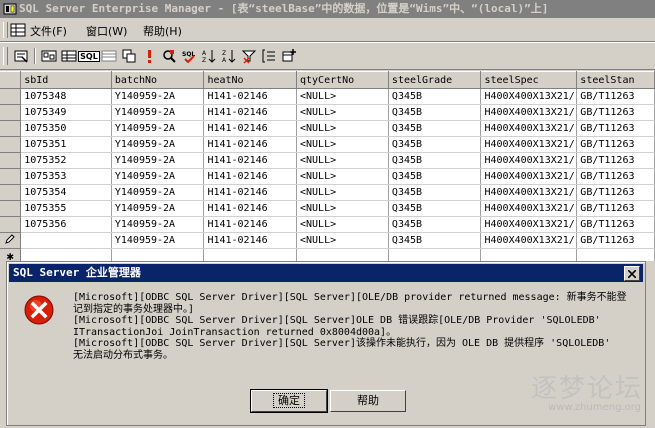 The height and width of the screenshot is (428, 655). What do you see at coordinates (66, 112) in the screenshot?
I see `table-cell: 1075349` at bounding box center [66, 112].